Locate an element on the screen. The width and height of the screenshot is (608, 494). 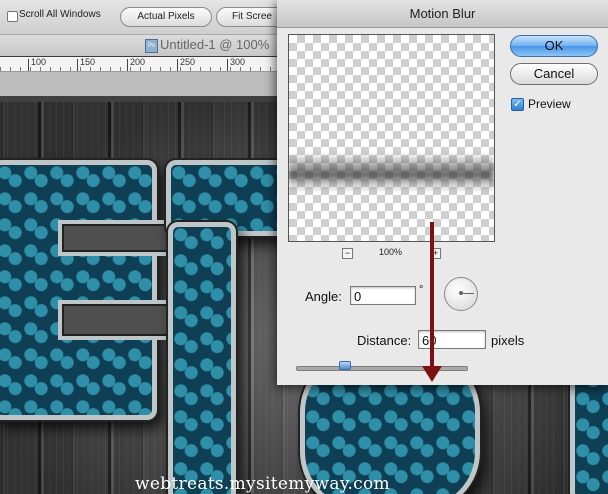
ruler-label: 150 is located at coordinates (88, 62).